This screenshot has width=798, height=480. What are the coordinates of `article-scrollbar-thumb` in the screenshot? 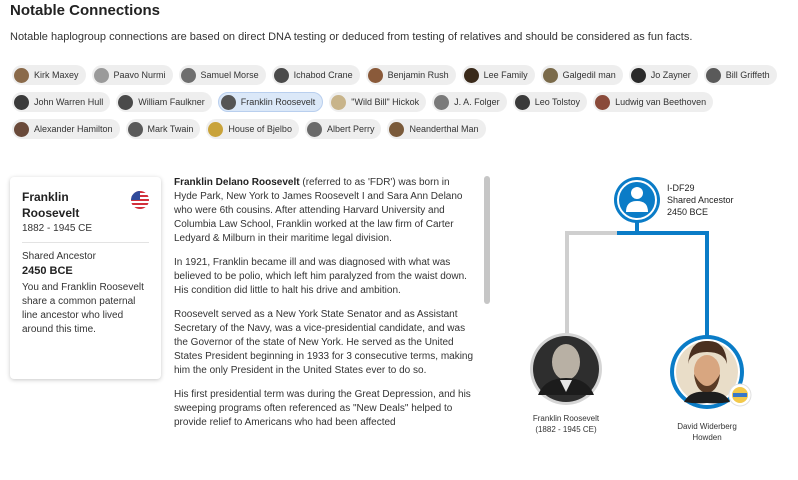 It's located at (487, 240).